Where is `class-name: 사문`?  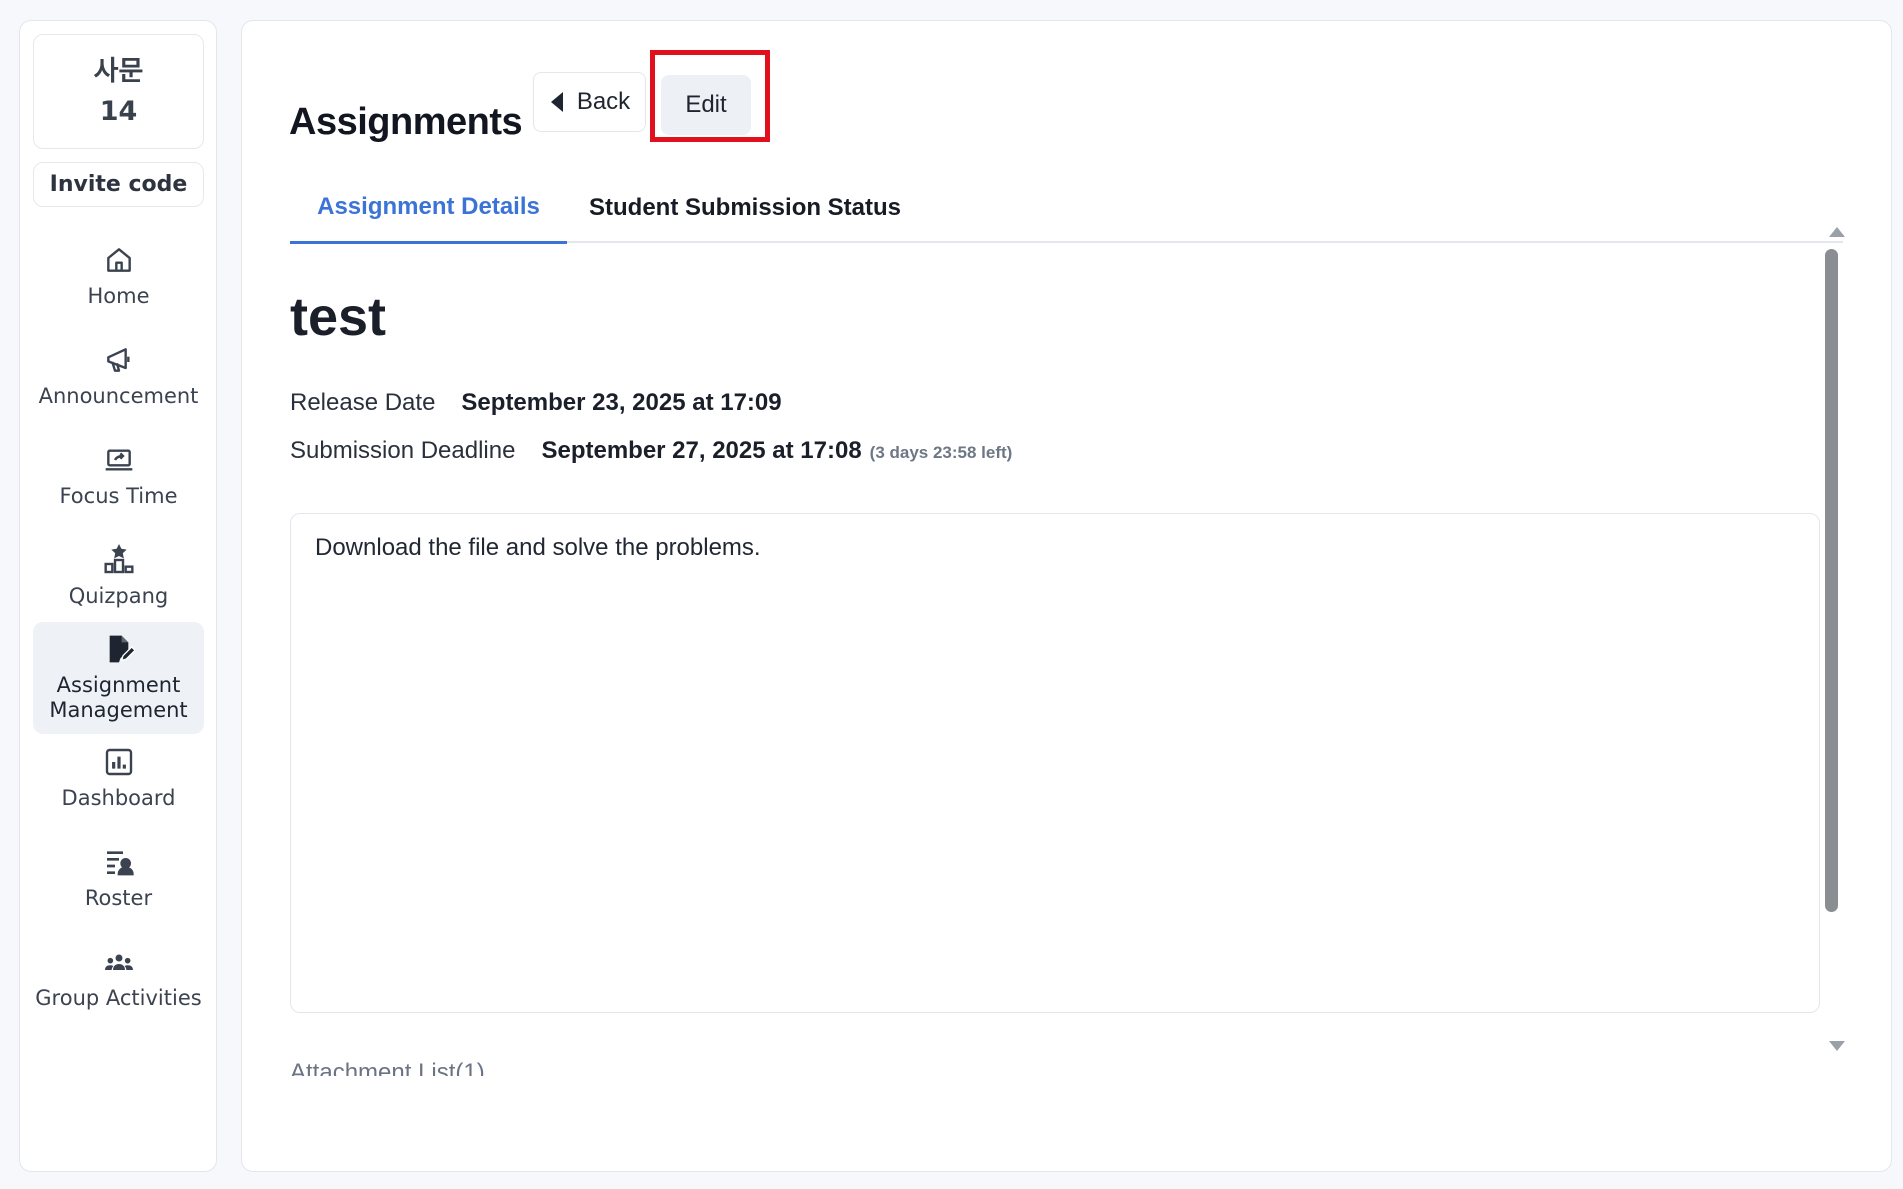 class-name: 사문 is located at coordinates (118, 71).